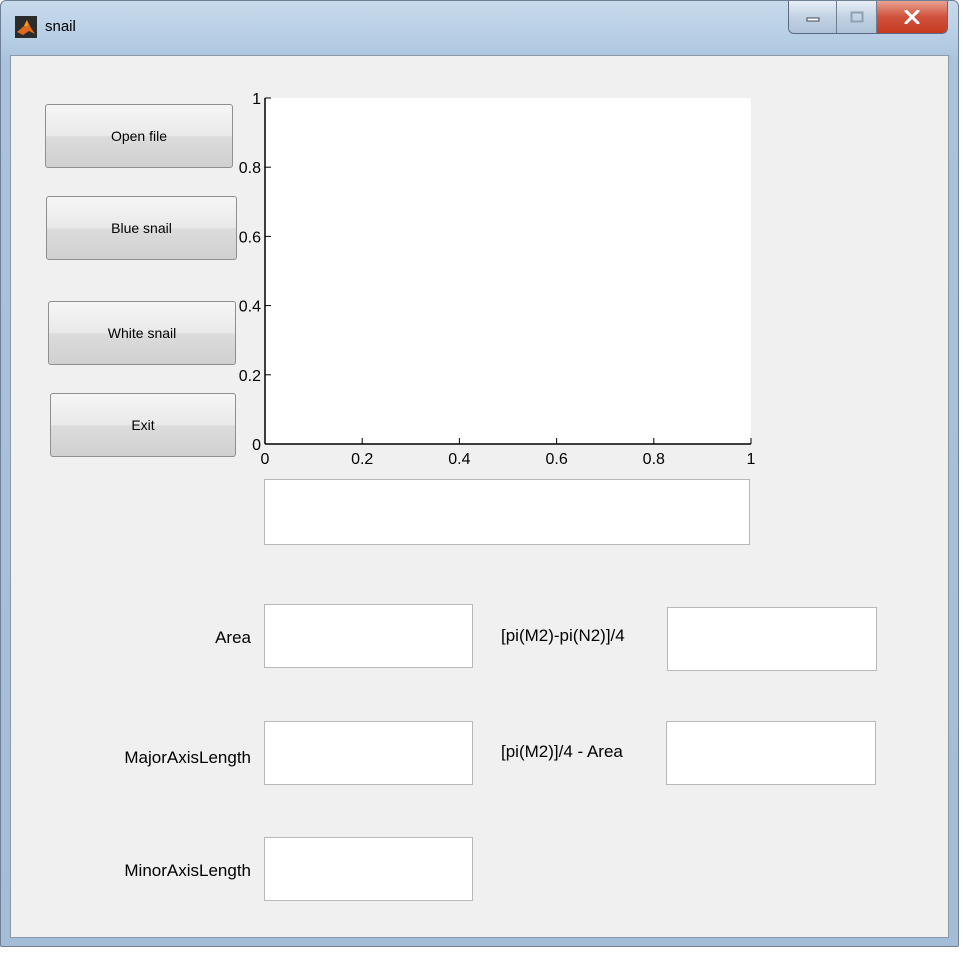 Image resolution: width=963 pixels, height=961 pixels. I want to click on major-axis-field, so click(368, 753).